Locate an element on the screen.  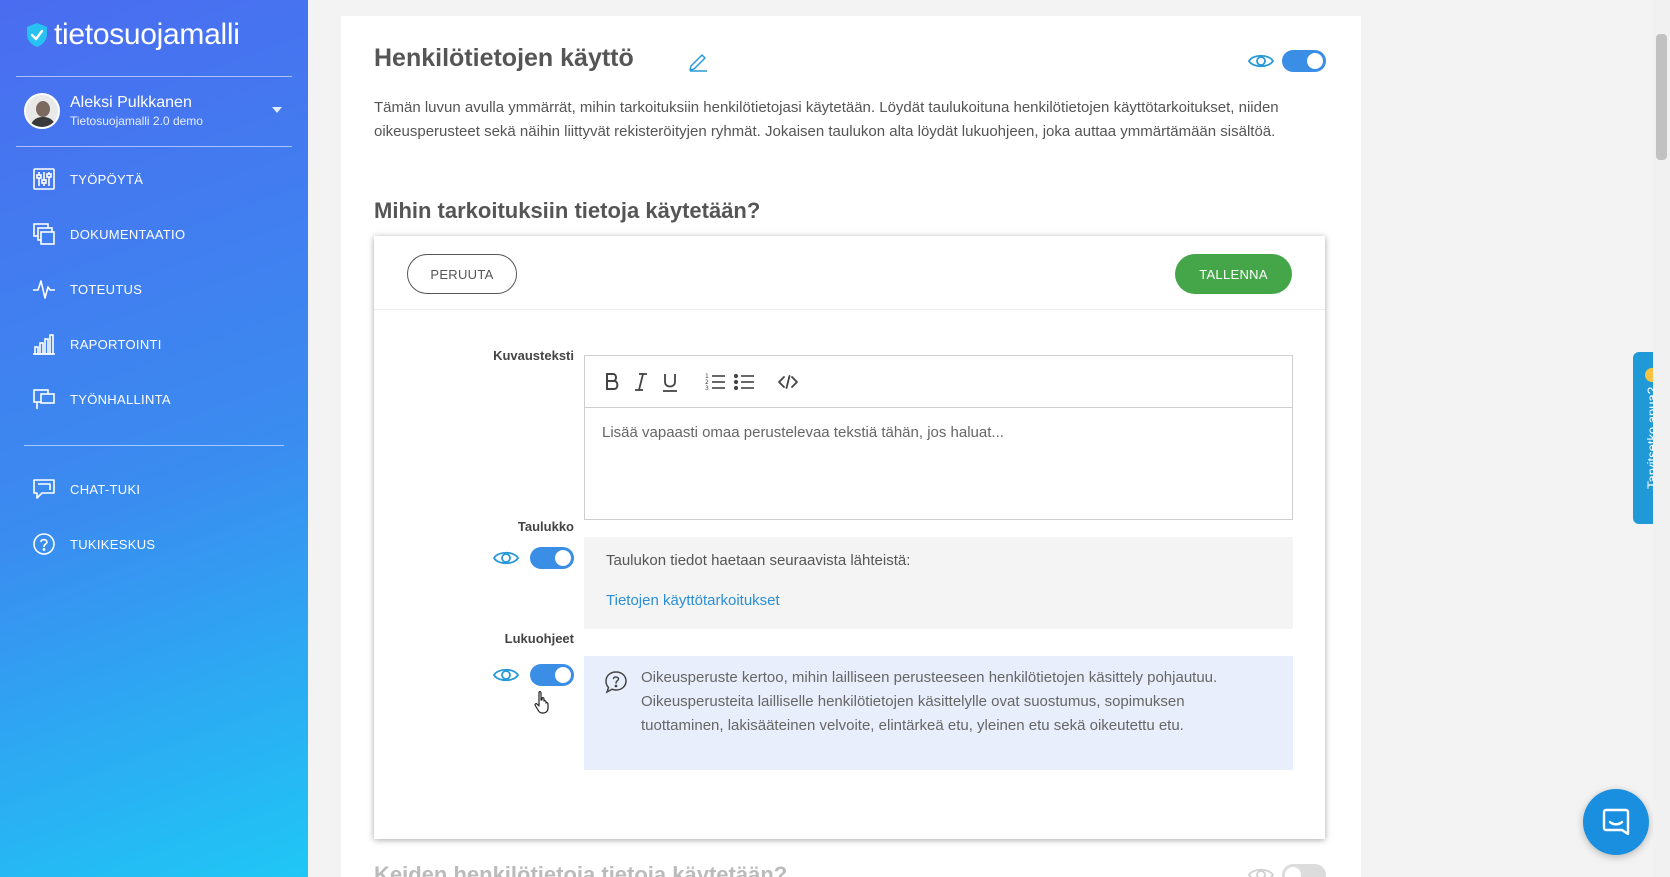
sidebar-item-tyonhallinta: TYÖNHALLINTA is located at coordinates (101, 399).